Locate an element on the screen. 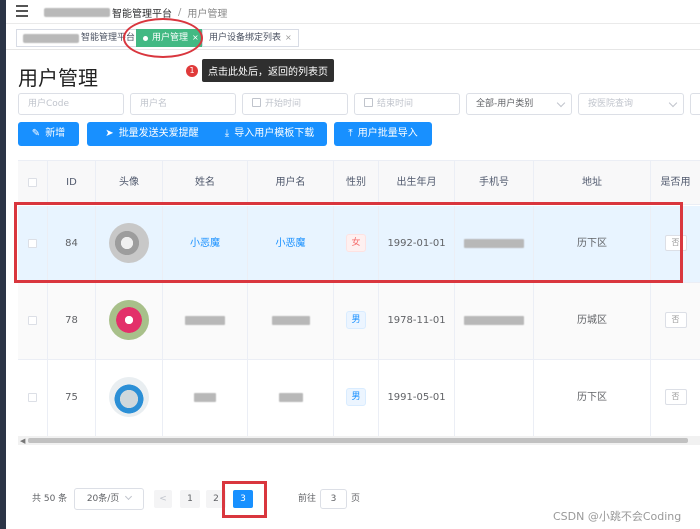 The width and height of the screenshot is (700, 529). watermark: CSDN @小跳不会Coding is located at coordinates (617, 516).